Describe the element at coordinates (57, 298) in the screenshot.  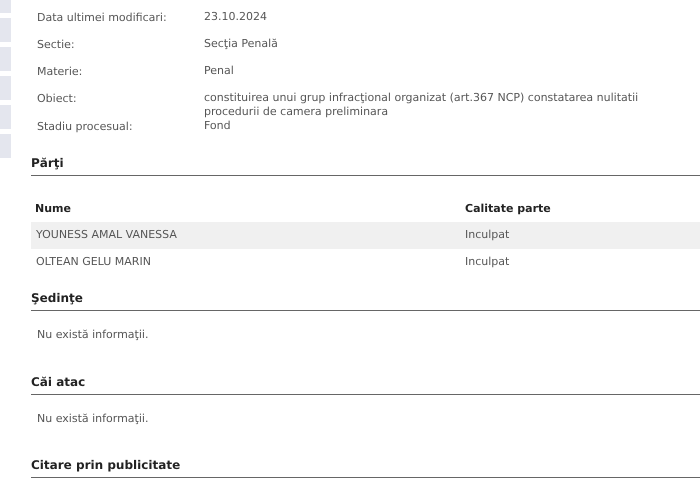
I see `section-heading: Şedinţe` at that location.